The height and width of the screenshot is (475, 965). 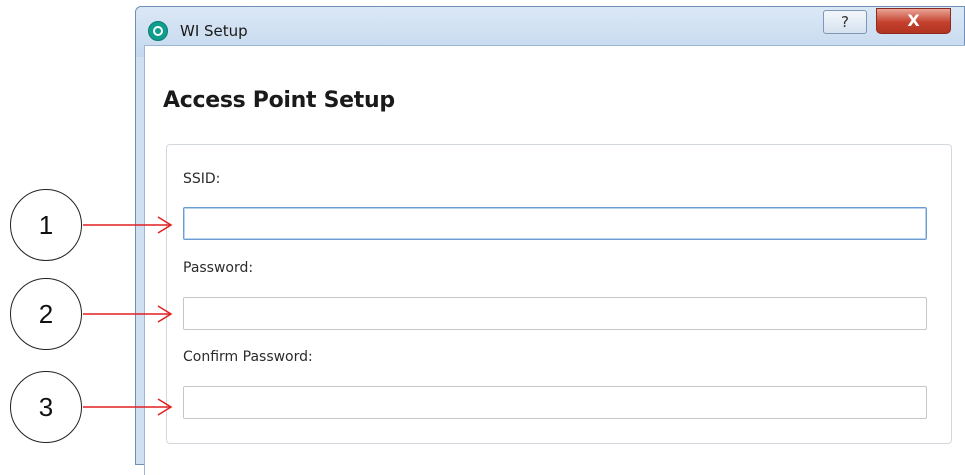 What do you see at coordinates (46, 407) in the screenshot?
I see `callout-3: 3` at bounding box center [46, 407].